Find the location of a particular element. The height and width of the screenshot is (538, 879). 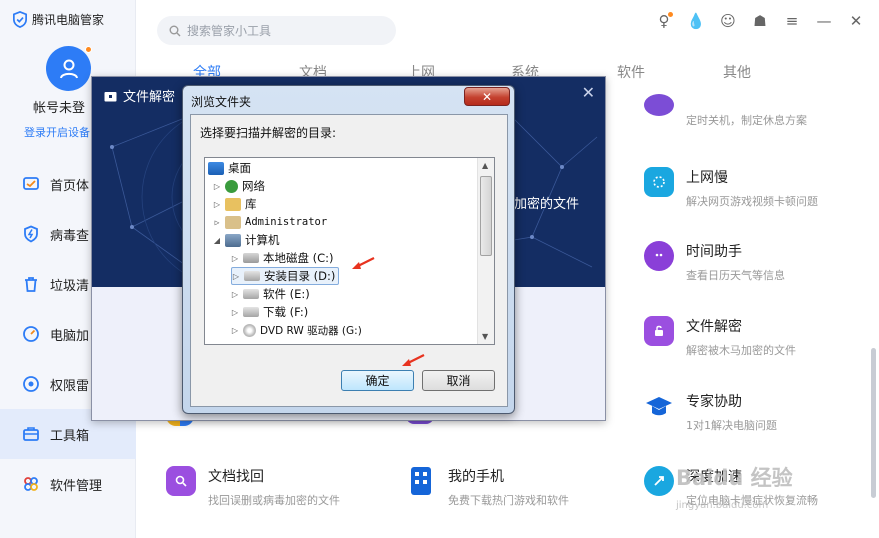

window-controls: ♀ 💧 ☺ ☗ ≡ — ✕ is located at coordinates (760, 21).